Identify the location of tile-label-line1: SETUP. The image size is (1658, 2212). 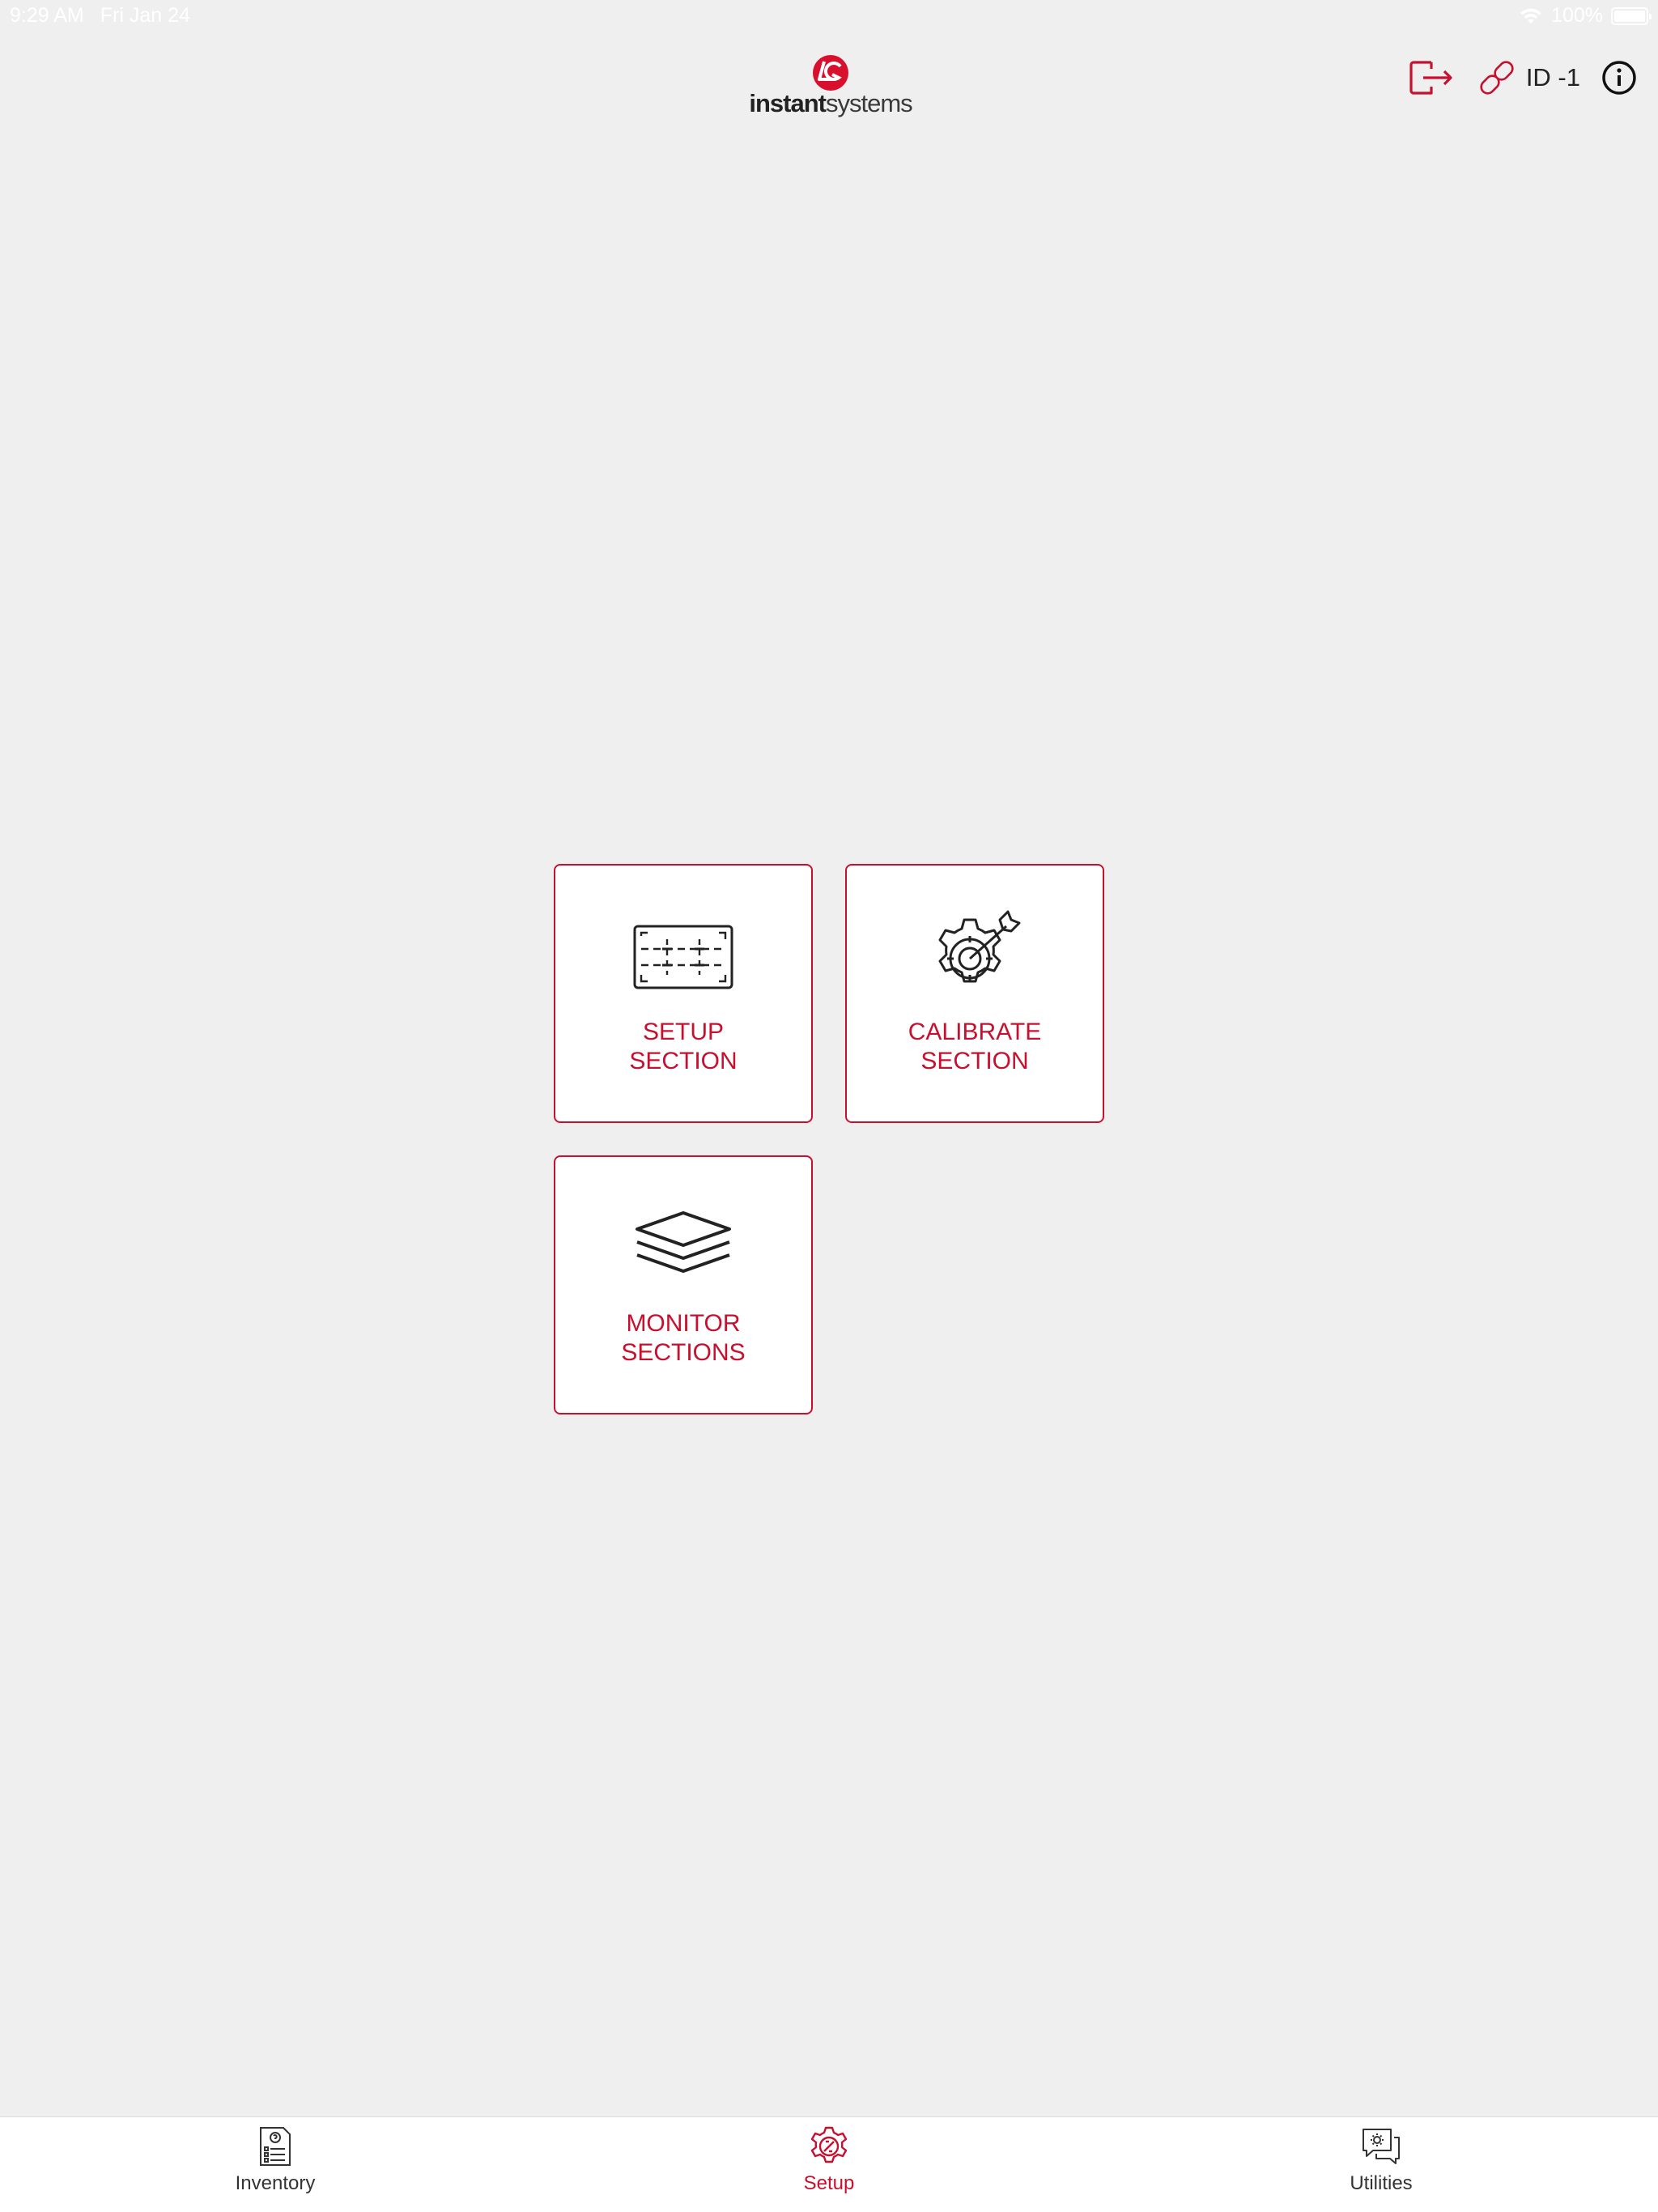
(683, 1032).